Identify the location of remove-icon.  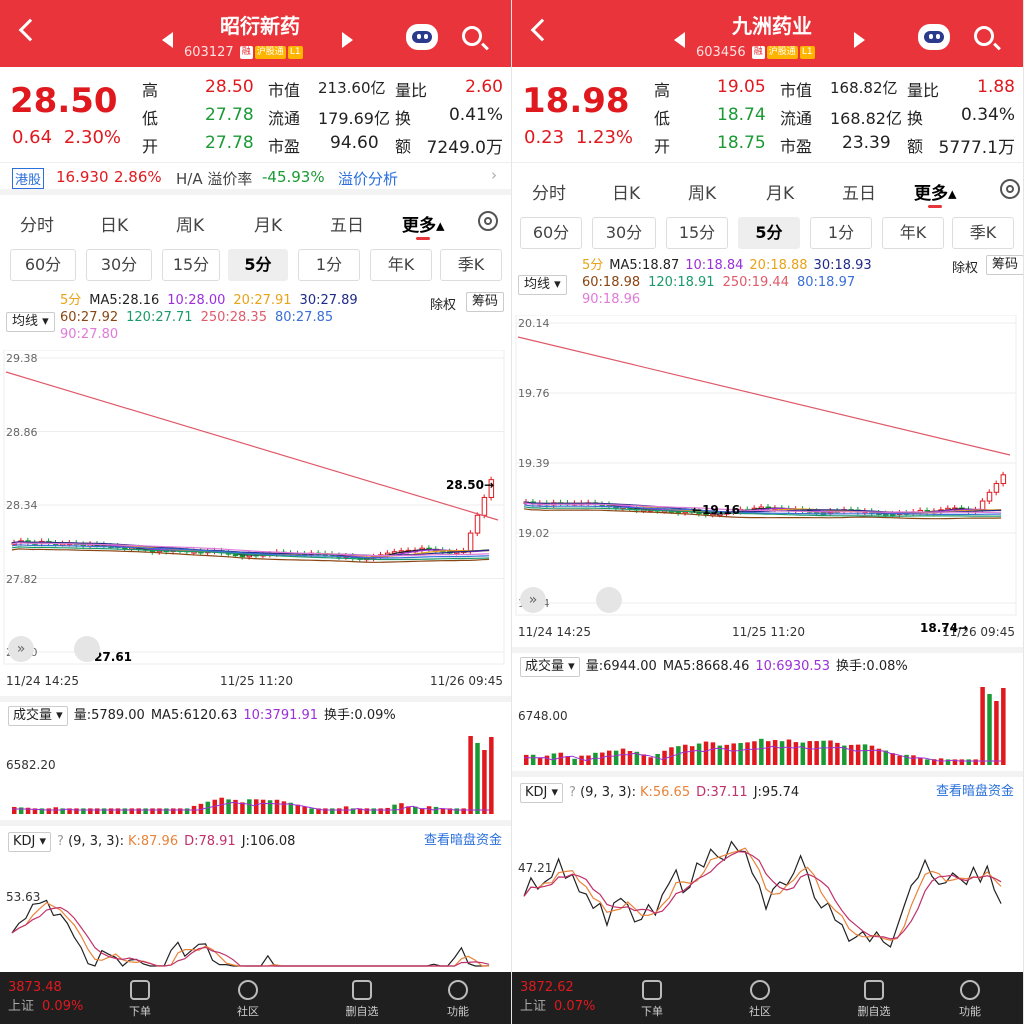
(874, 990).